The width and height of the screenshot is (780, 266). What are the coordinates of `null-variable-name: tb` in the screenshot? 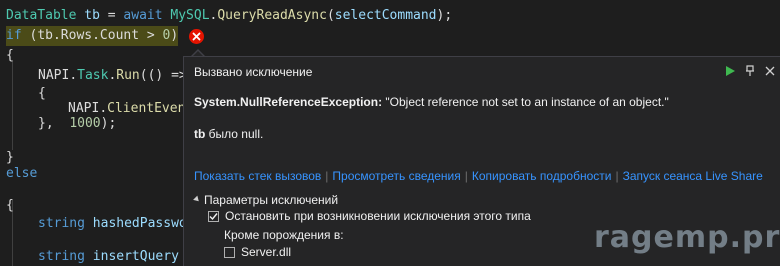 It's located at (200, 134).